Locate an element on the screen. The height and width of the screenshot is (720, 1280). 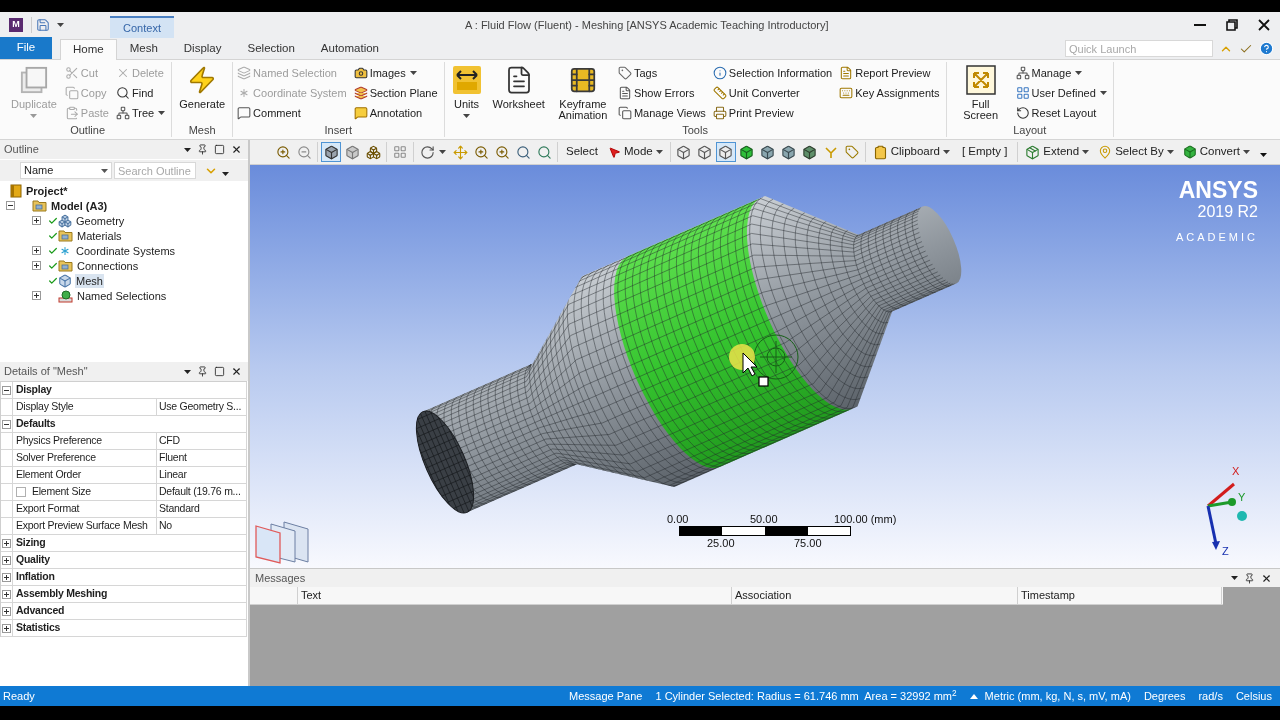
ribbon-button: Units is located at coordinates (466, 94).